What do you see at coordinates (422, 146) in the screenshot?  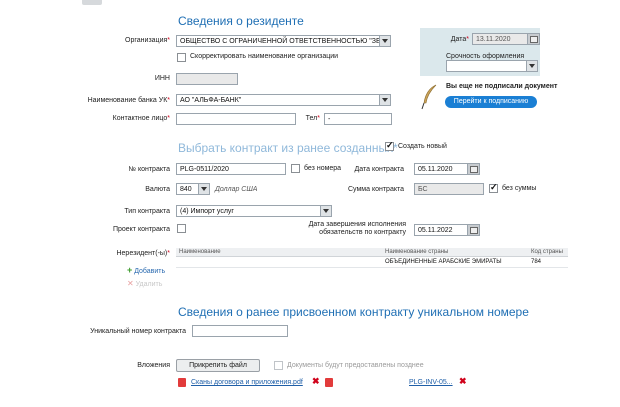 I see `create-new-label: Создать новый` at bounding box center [422, 146].